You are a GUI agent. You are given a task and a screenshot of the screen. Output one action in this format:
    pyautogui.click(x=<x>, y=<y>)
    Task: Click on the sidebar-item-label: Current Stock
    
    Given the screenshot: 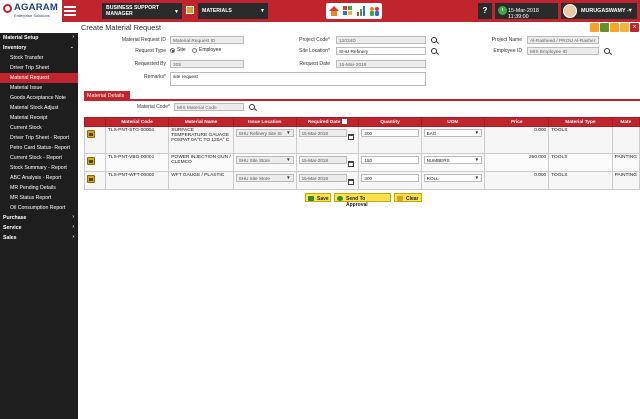 What is the action you would take?
    pyautogui.click(x=26, y=128)
    